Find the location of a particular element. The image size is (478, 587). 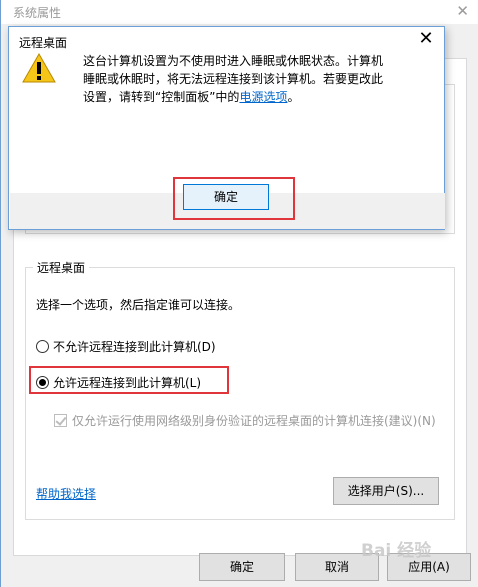

radio-disallow-icon is located at coordinates (42, 346).